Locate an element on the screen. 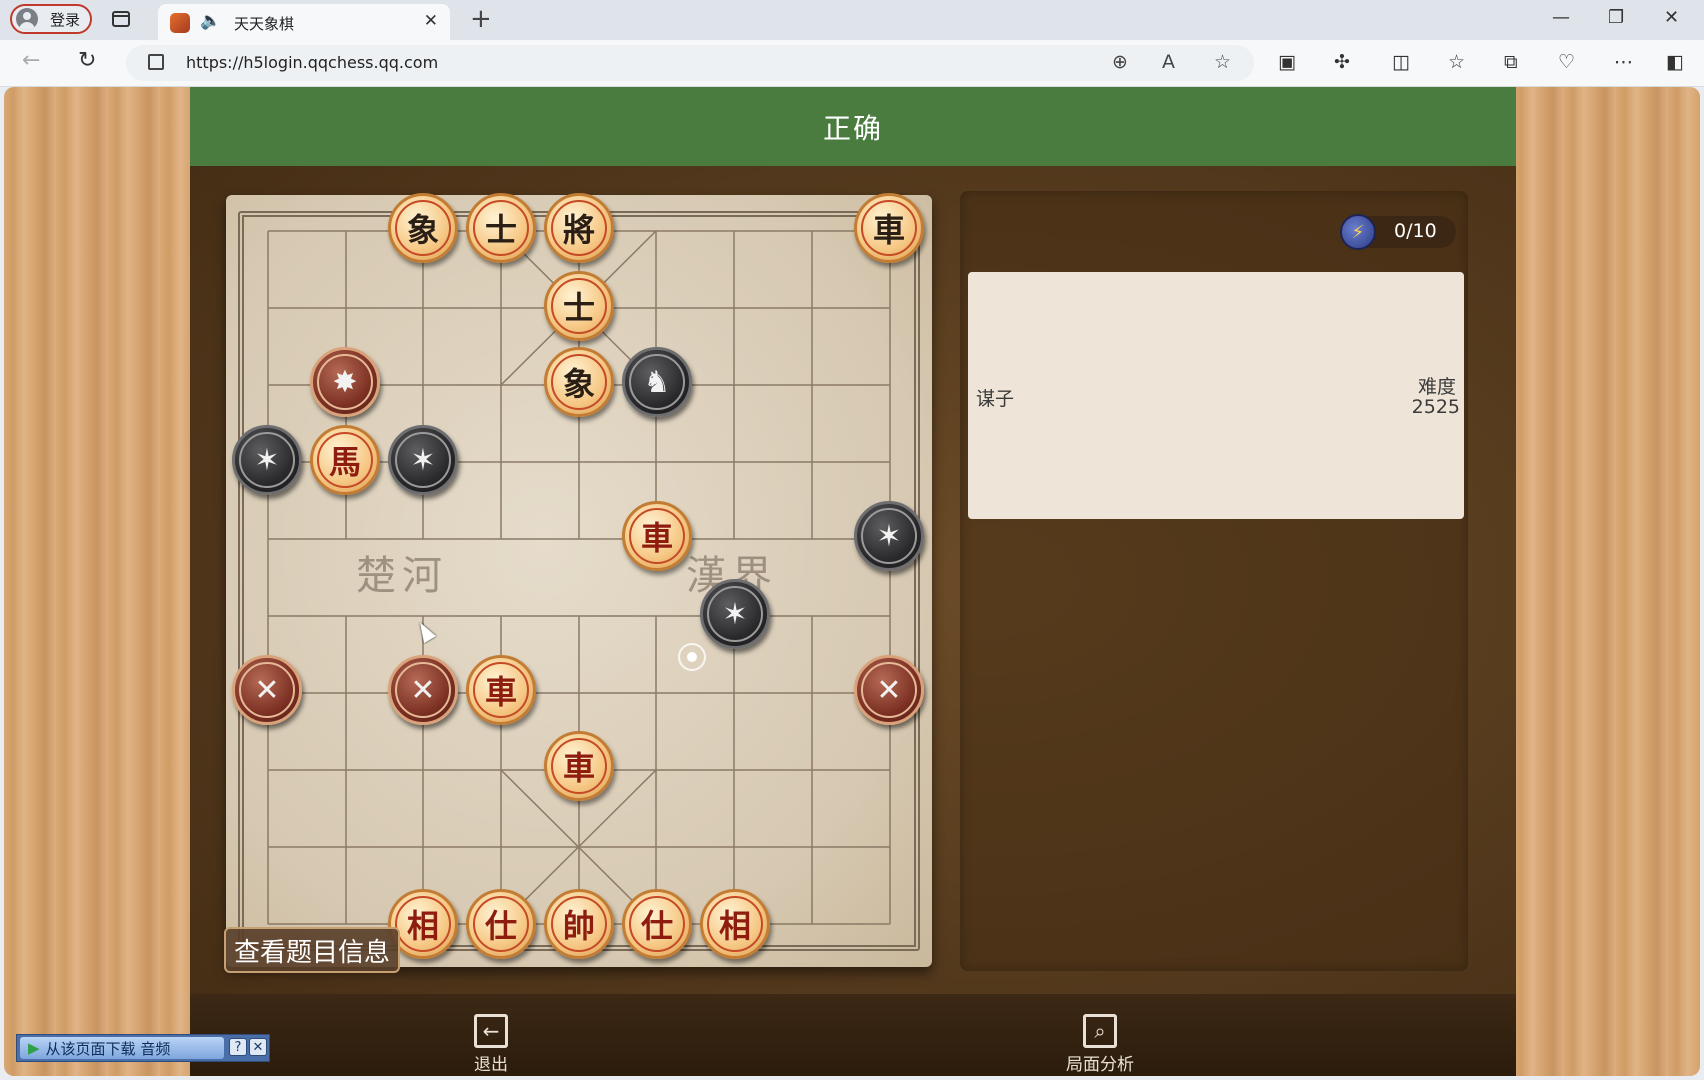 The image size is (1704, 1080). back-button: ← is located at coordinates (31, 60).